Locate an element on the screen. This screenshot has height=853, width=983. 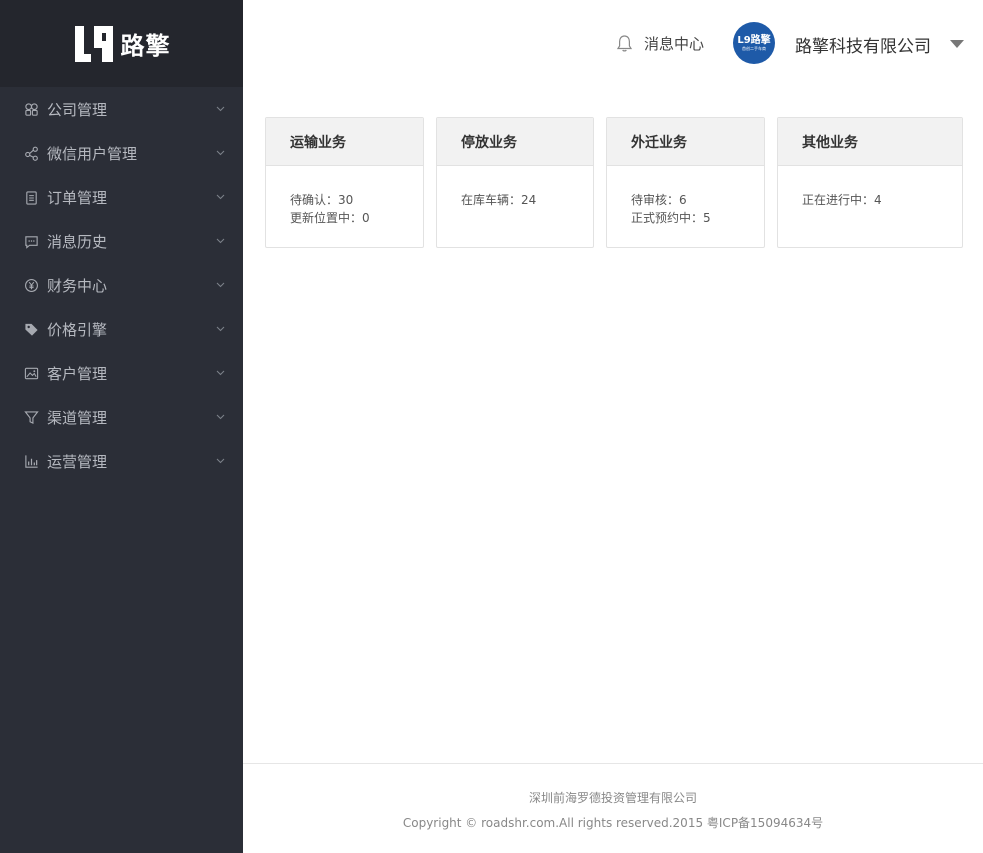
sidebar-item-label: 财务中心 is located at coordinates (77, 285).